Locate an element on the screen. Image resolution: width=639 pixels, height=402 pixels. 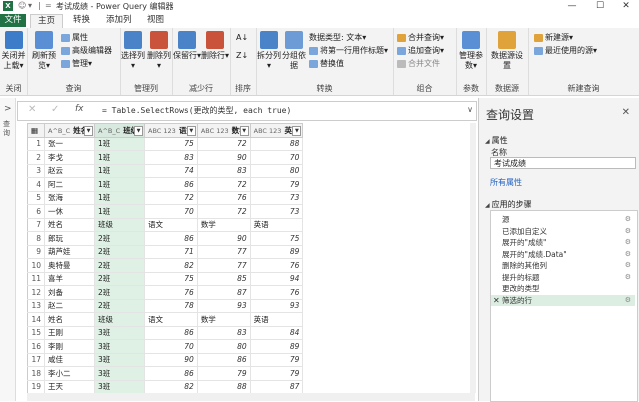
math-cell: 77 is located at coordinates (223, 251).